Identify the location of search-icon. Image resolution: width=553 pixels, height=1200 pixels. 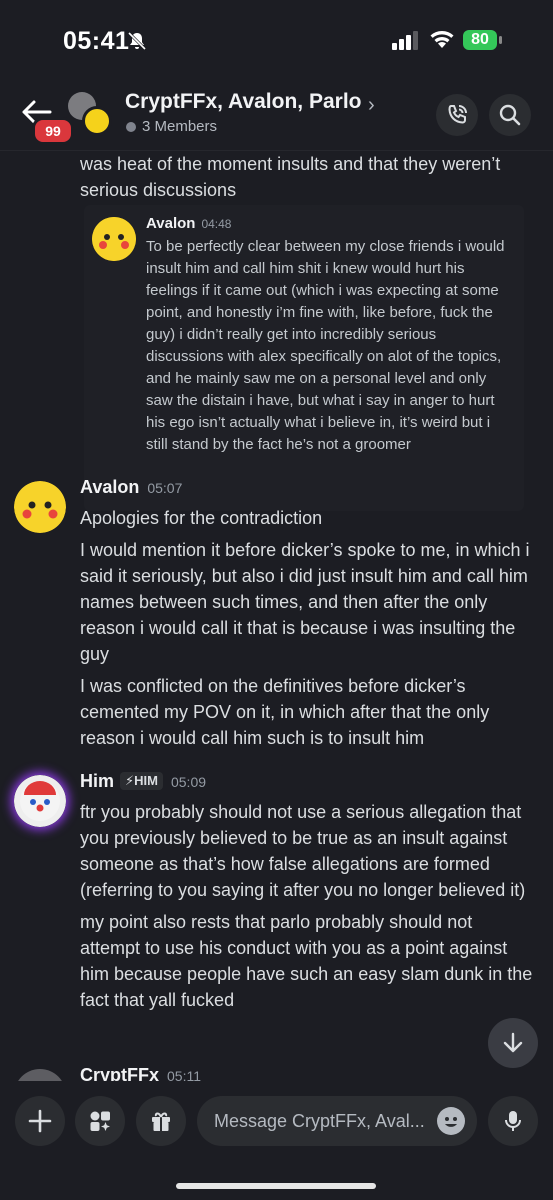
(510, 115).